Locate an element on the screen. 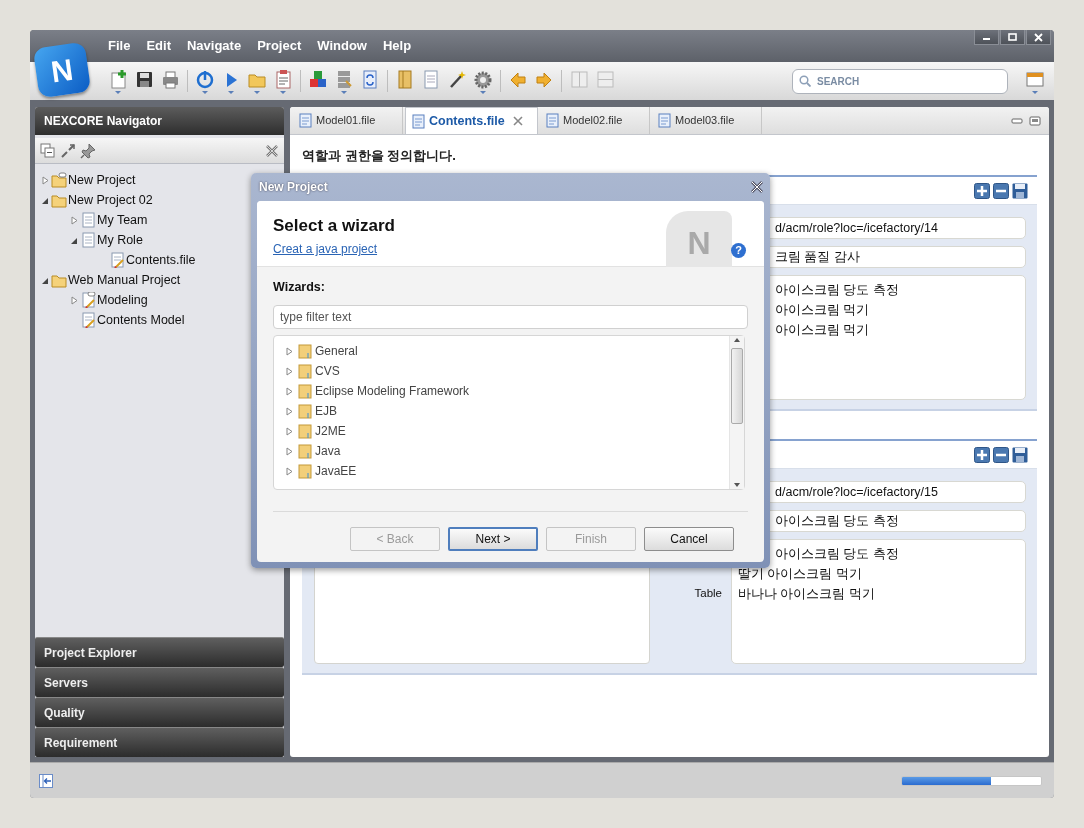 This screenshot has width=1084, height=828. banner-logo: N is located at coordinates (699, 239).